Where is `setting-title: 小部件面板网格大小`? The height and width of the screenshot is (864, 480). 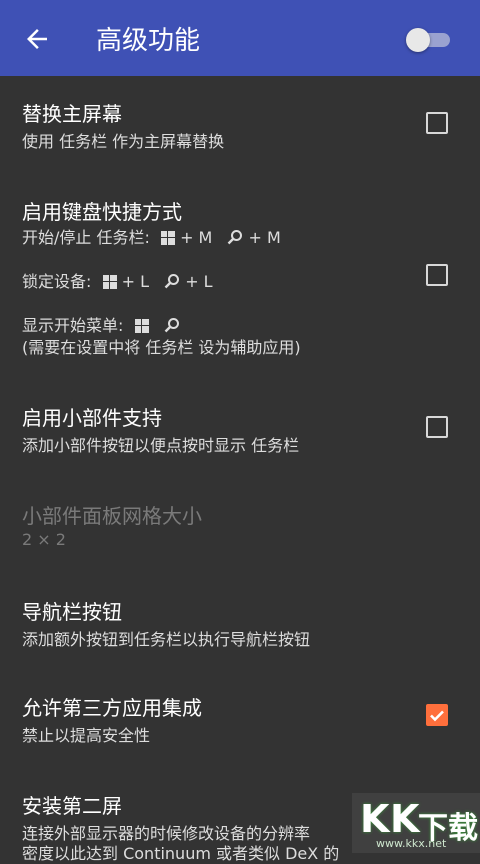 setting-title: 小部件面板网格大小 is located at coordinates (112, 516).